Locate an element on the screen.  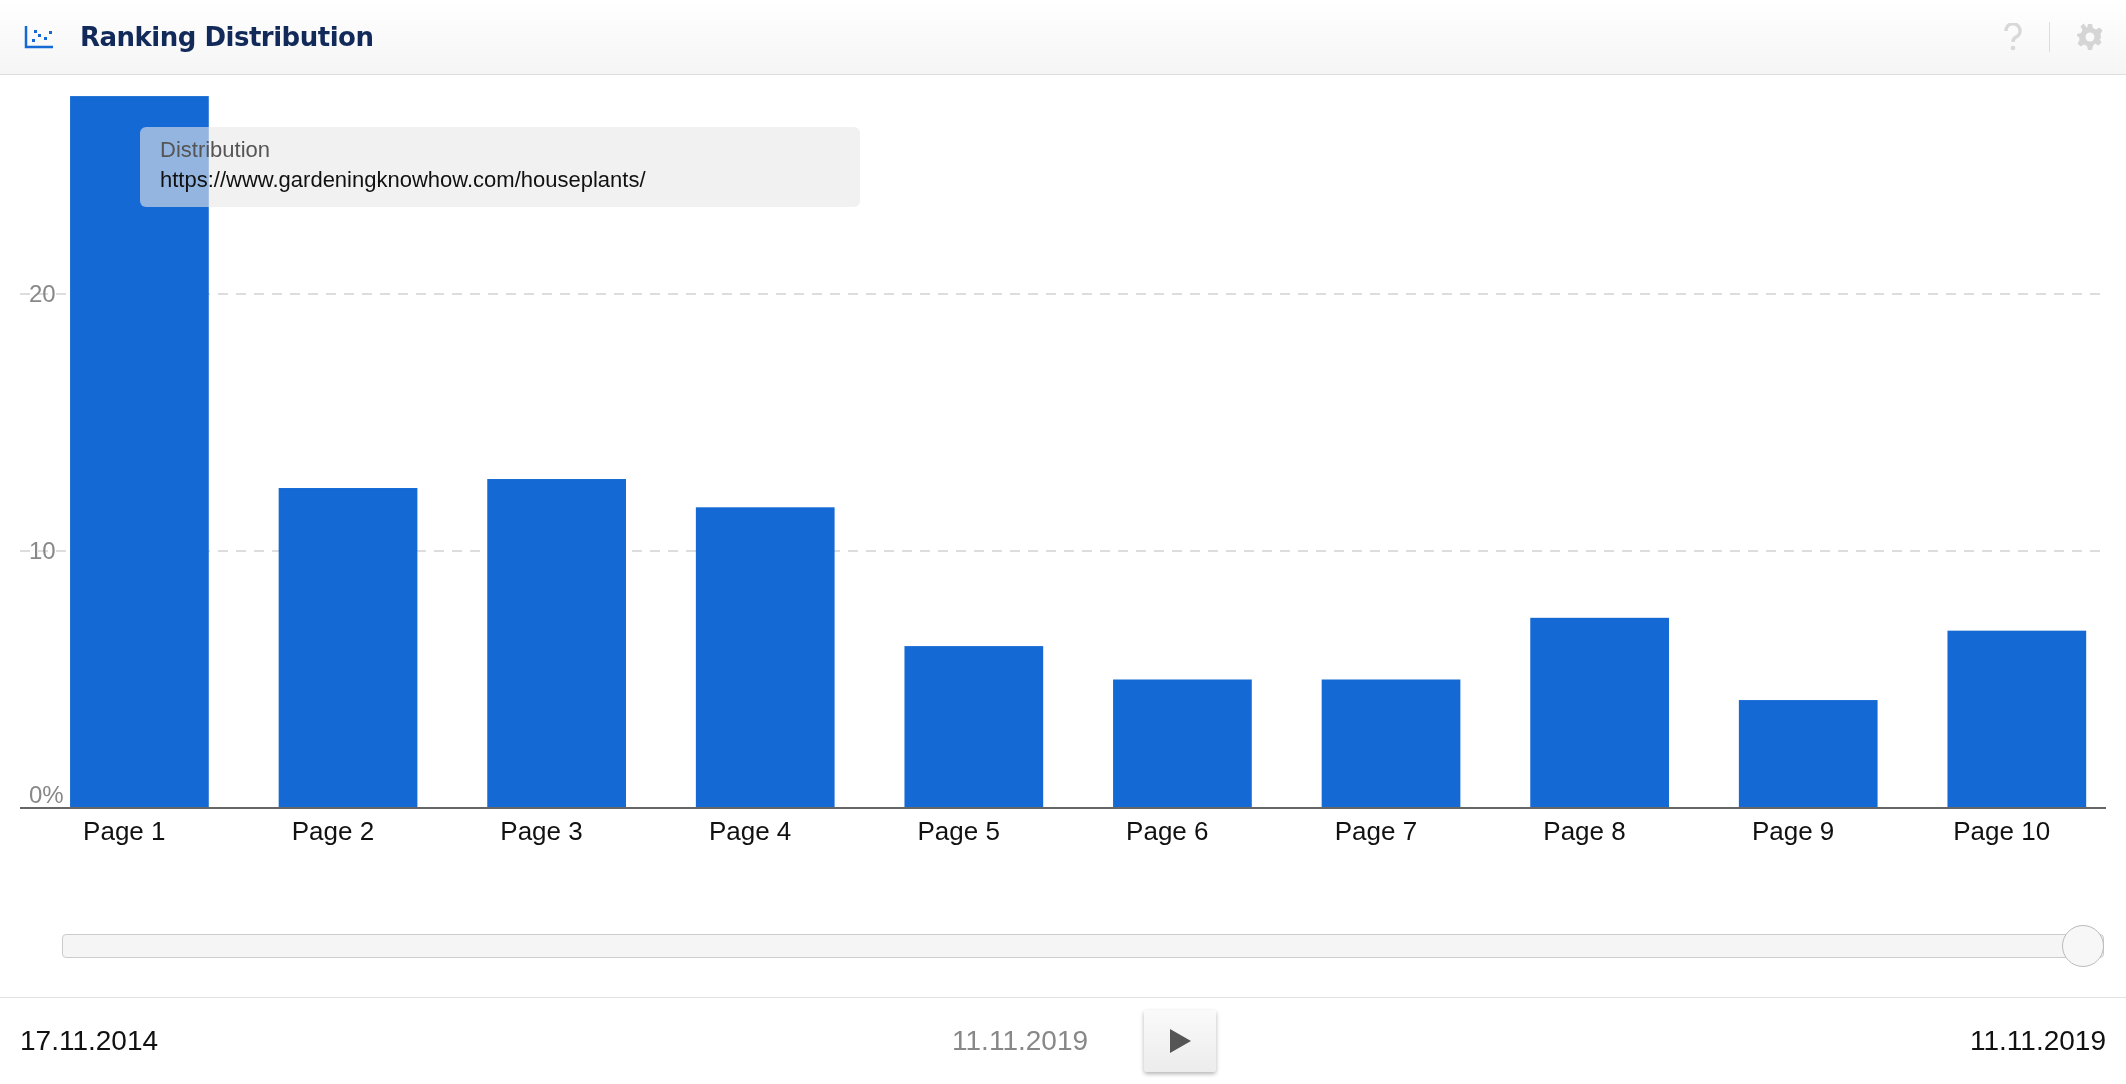
axis-label: Page 8 is located at coordinates (1584, 831).